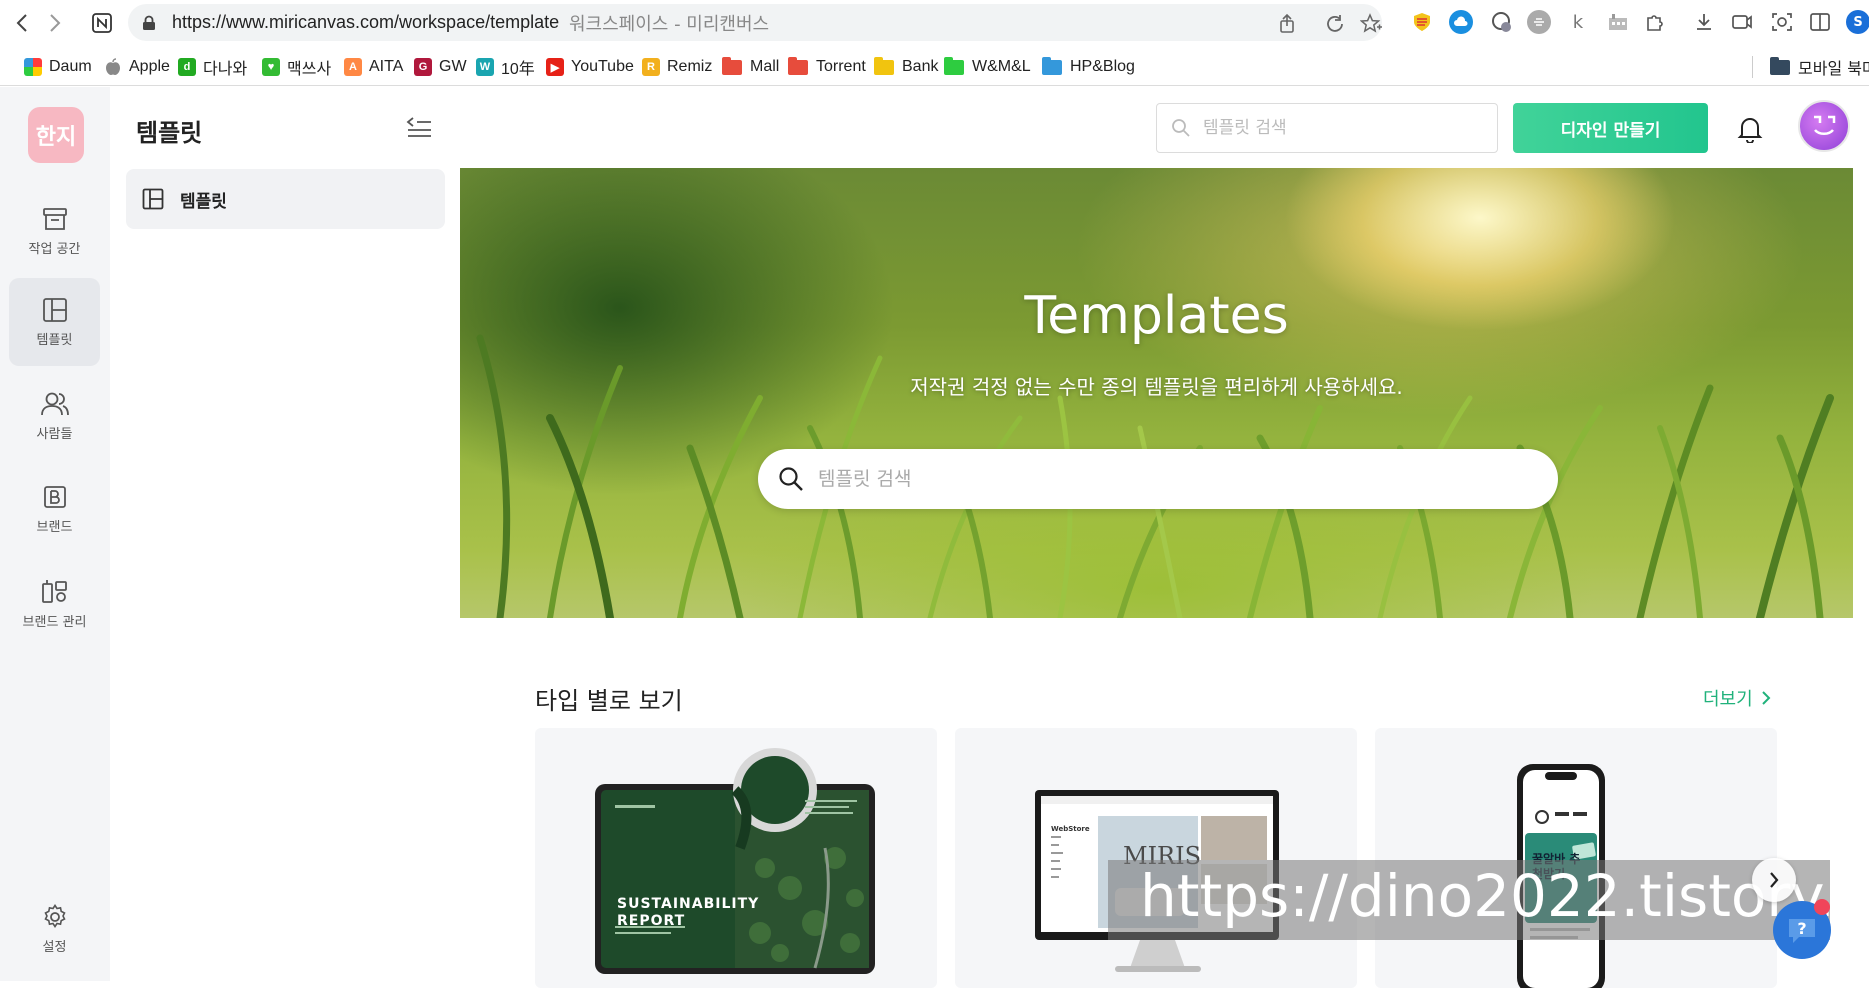 The height and width of the screenshot is (988, 1869). I want to click on top-search-box, so click(1327, 128).